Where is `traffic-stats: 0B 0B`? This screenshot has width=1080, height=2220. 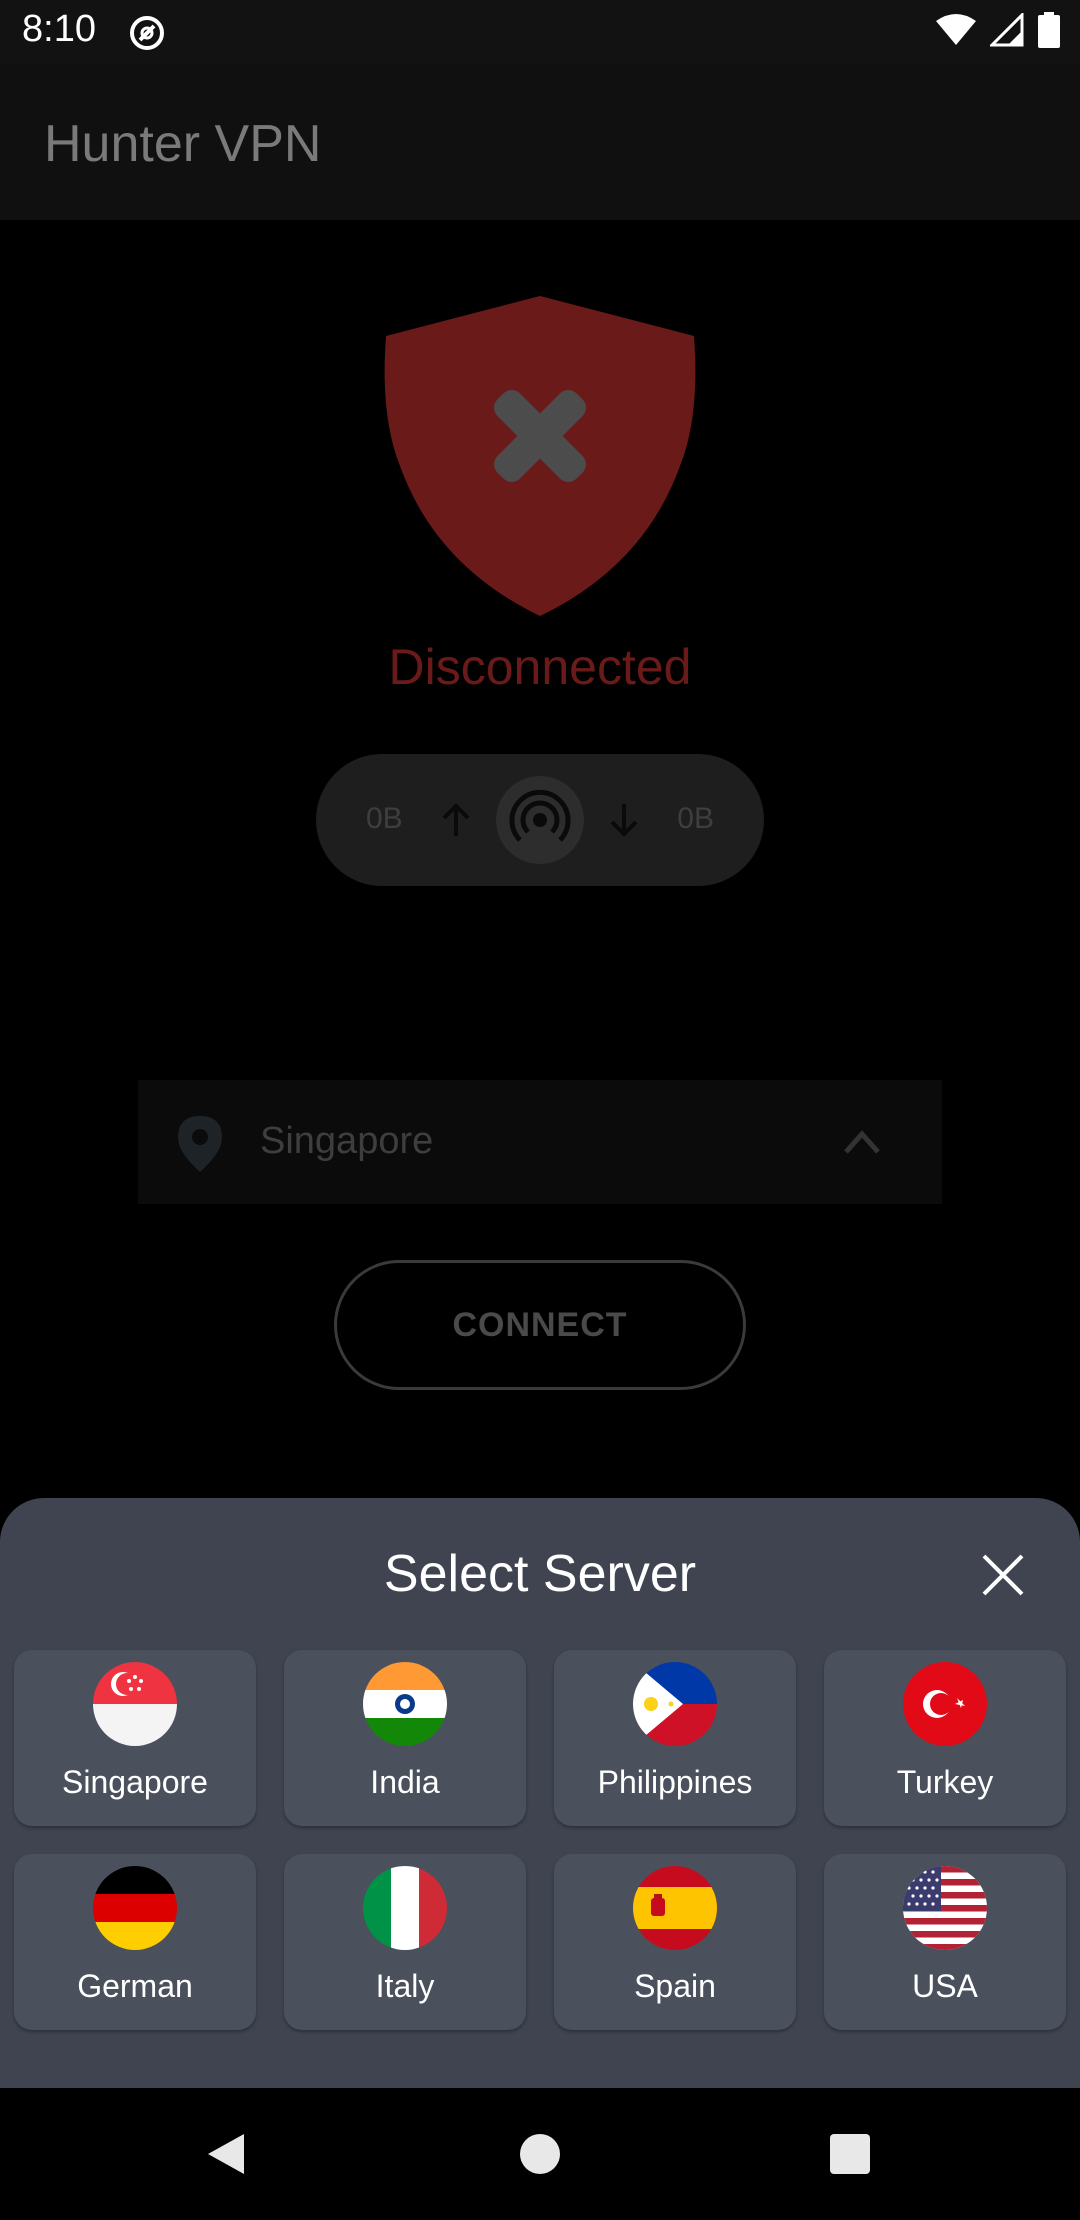 traffic-stats: 0B 0B is located at coordinates (540, 820).